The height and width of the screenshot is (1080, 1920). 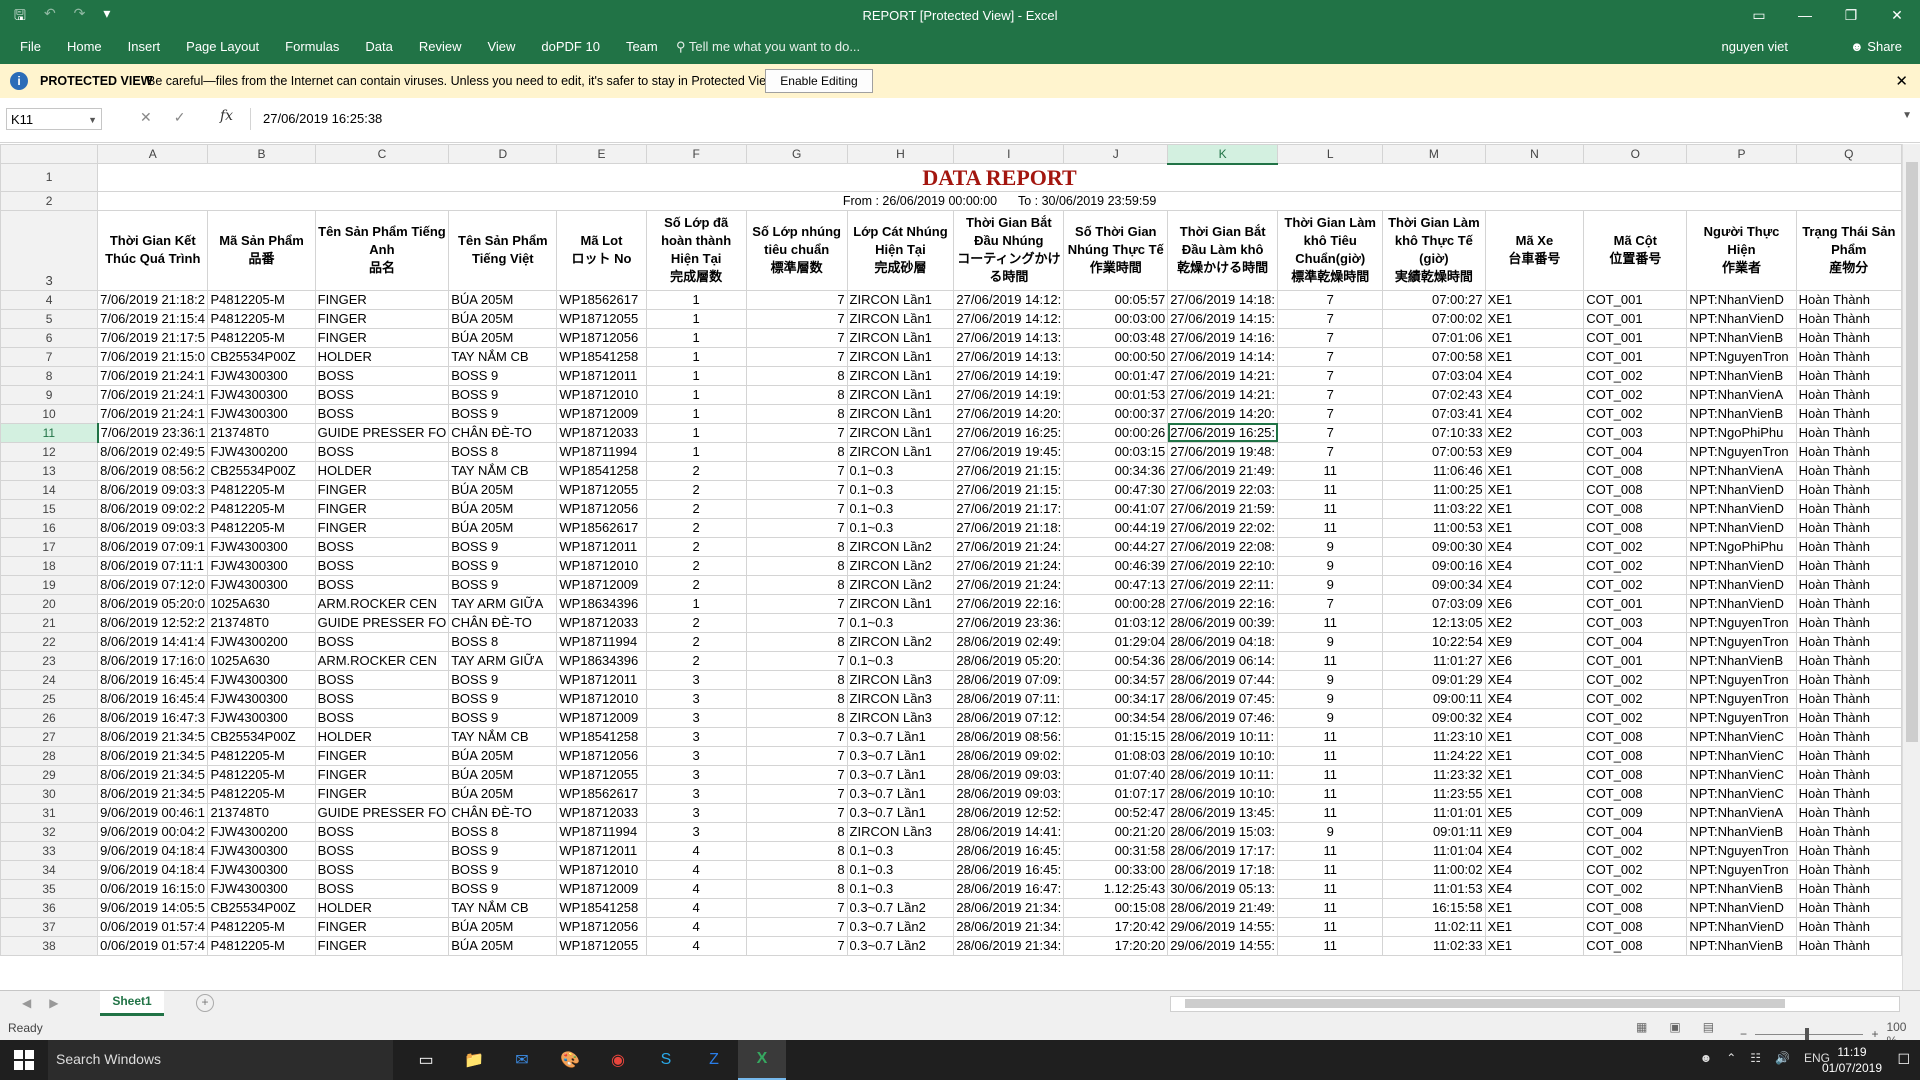 I want to click on cell: ZIRCON Lần1, so click(x=900, y=356).